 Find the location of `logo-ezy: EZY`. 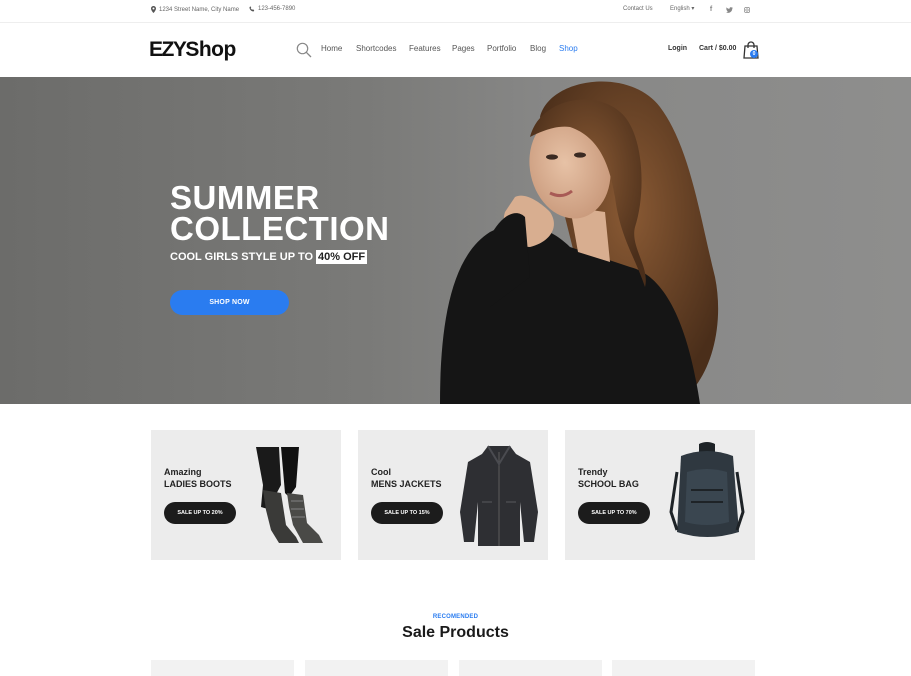

logo-ezy: EZY is located at coordinates (168, 49).